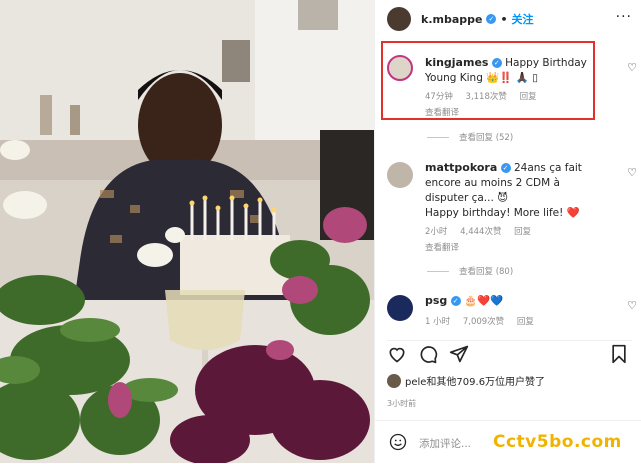 The height and width of the screenshot is (464, 641). What do you see at coordinates (486, 137) in the screenshot?
I see `view-replies-label: 查看回复 (52)` at bounding box center [486, 137].